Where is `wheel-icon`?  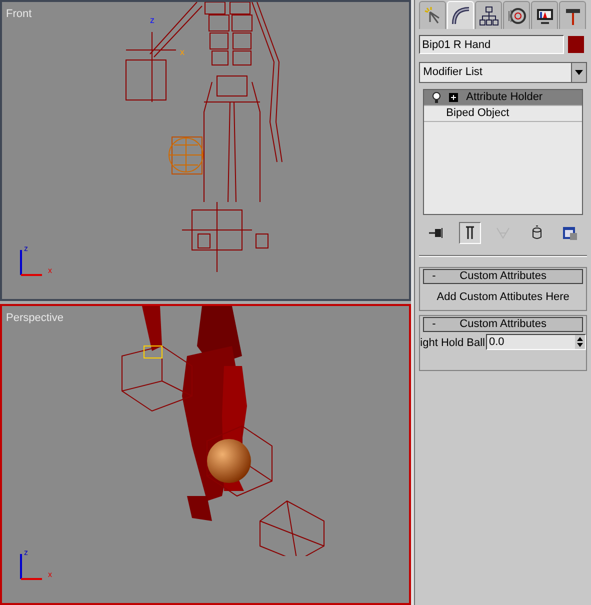
wheel-icon is located at coordinates (516, 16).